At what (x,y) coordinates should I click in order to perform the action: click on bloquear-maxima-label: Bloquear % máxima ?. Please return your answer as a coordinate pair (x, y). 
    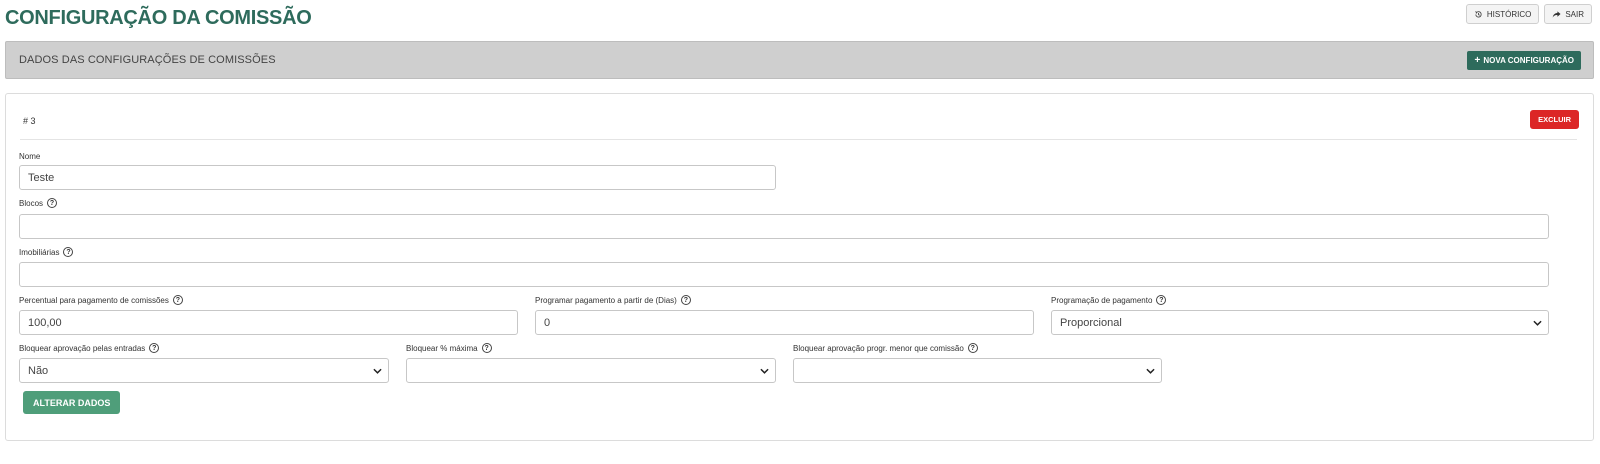
    Looking at the image, I should click on (449, 348).